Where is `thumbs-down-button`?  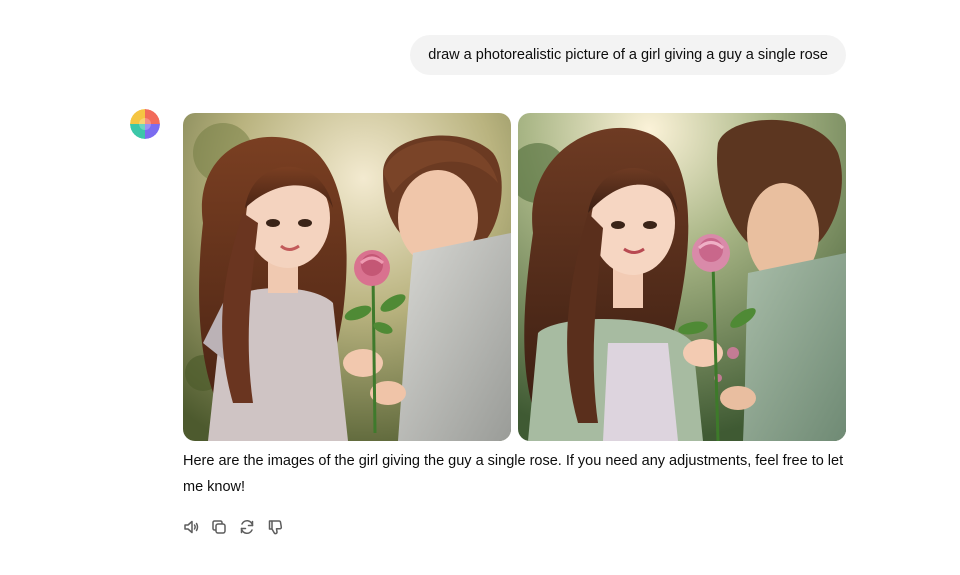 thumbs-down-button is located at coordinates (275, 527).